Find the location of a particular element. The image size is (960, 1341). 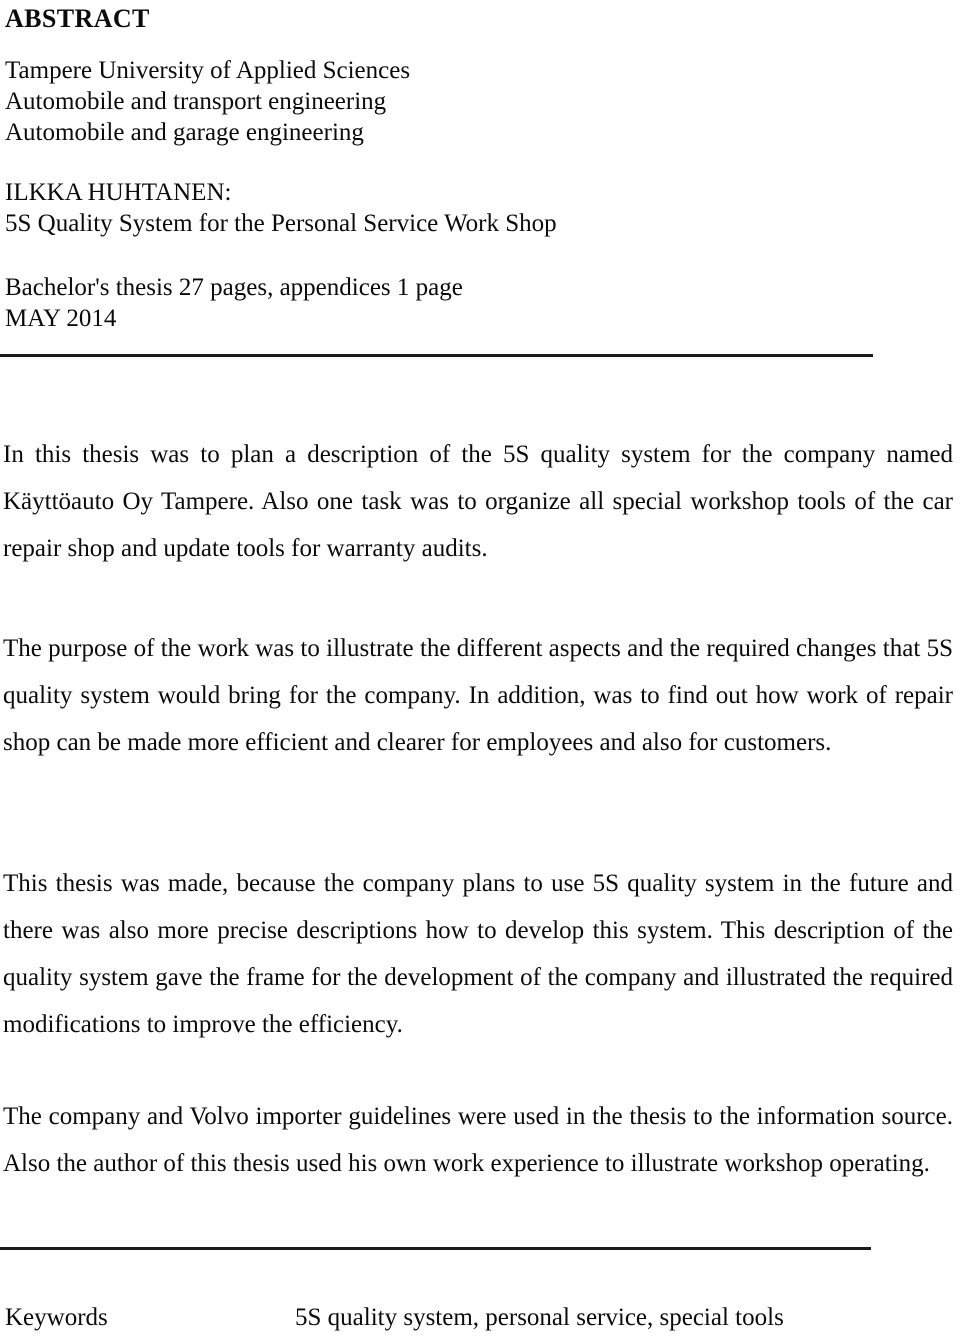

thesis-date: MAY 2014 is located at coordinates (61, 318).